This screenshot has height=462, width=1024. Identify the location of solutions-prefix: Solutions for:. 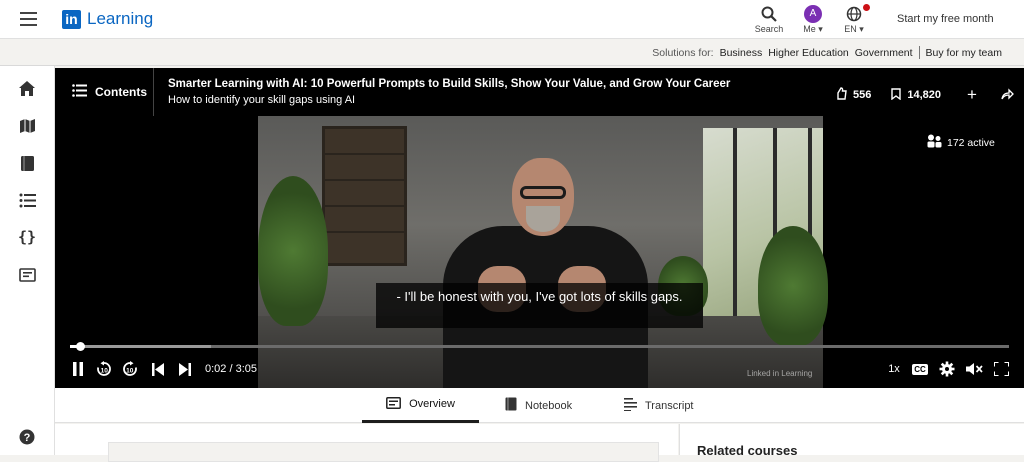
(683, 52).